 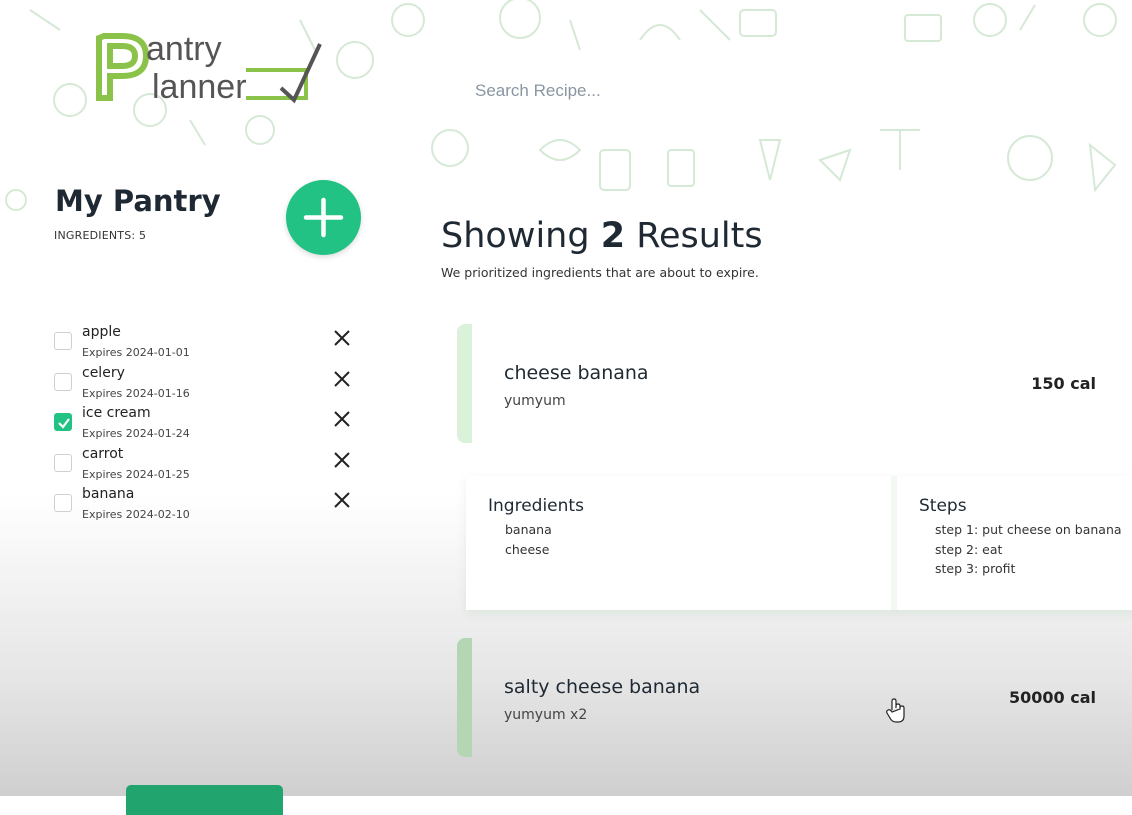 I want to click on item-expiry: Expires 2024-01-01, so click(x=136, y=352).